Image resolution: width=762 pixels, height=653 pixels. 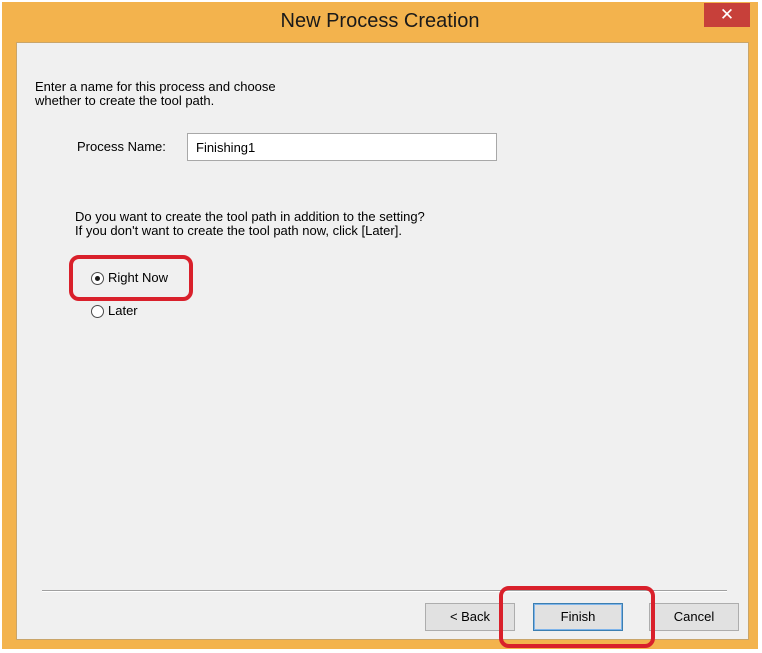 What do you see at coordinates (125, 100) in the screenshot?
I see `intro-line-2: whether to create the tool path.` at bounding box center [125, 100].